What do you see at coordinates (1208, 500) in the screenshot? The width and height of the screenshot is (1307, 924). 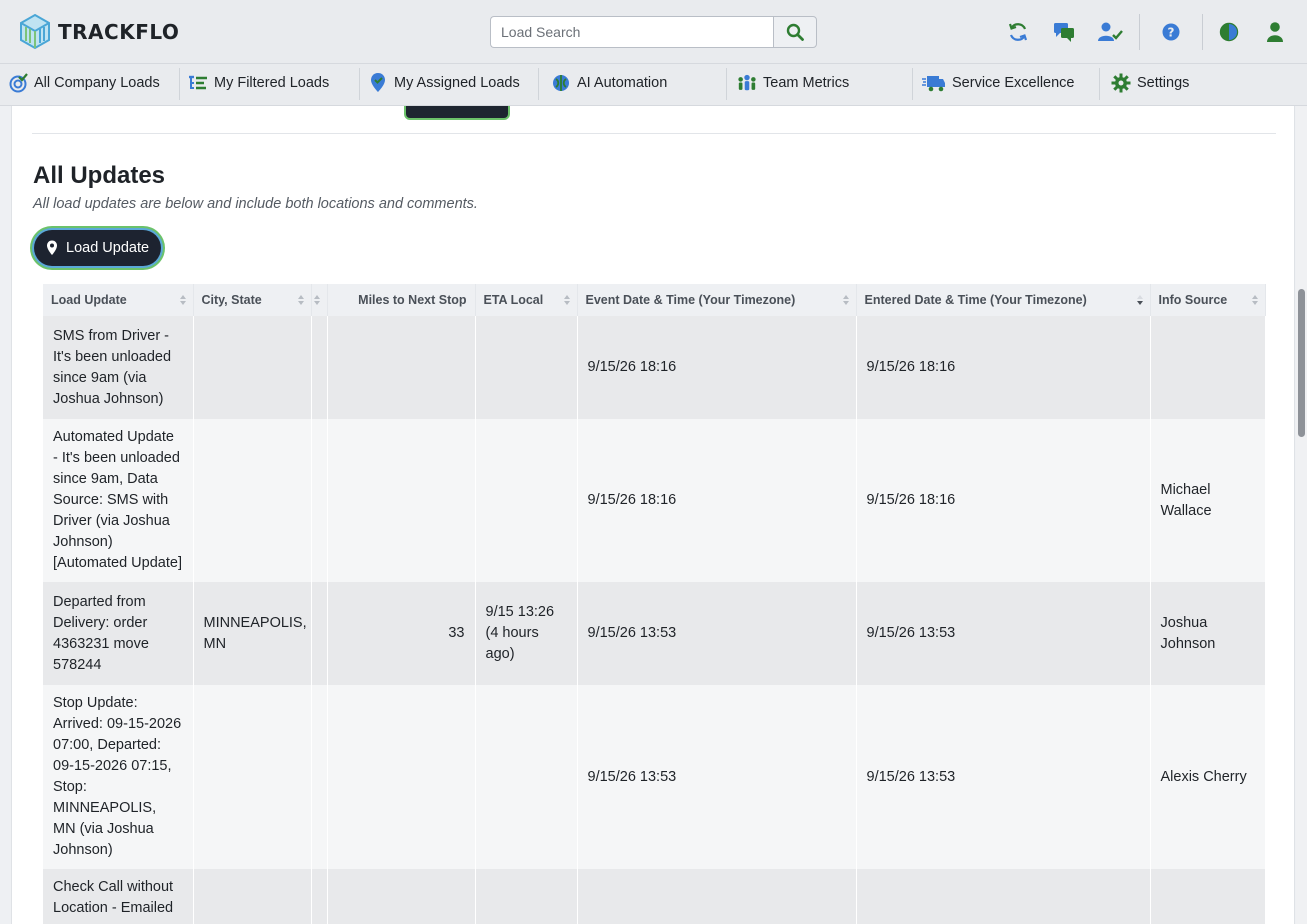 I see `cell-info-source: Michael Wallace` at bounding box center [1208, 500].